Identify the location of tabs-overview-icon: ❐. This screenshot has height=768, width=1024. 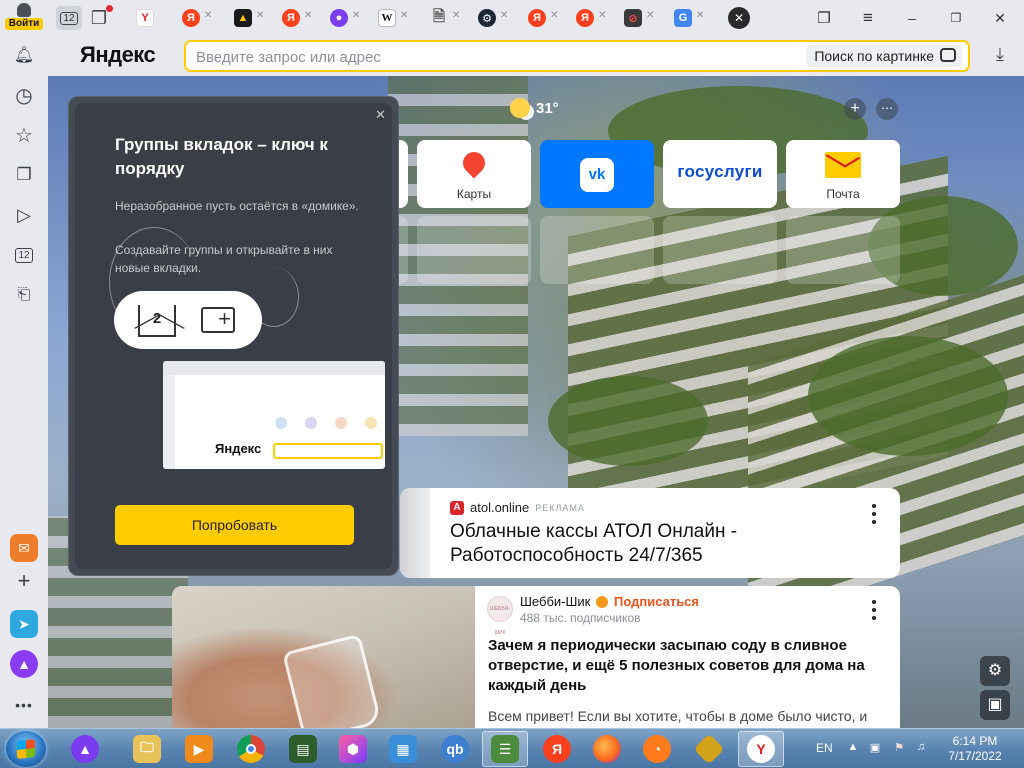
(824, 18).